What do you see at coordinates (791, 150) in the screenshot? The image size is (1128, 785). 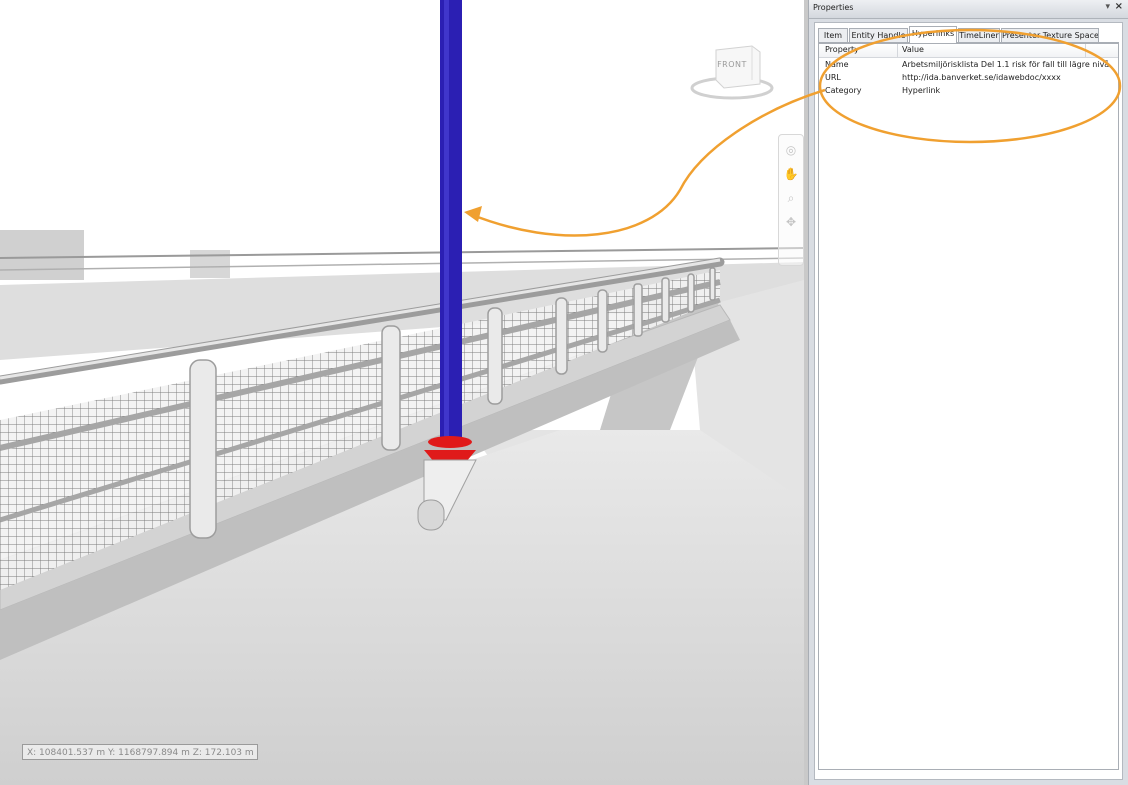 I see `orbit-icon: ◎` at bounding box center [791, 150].